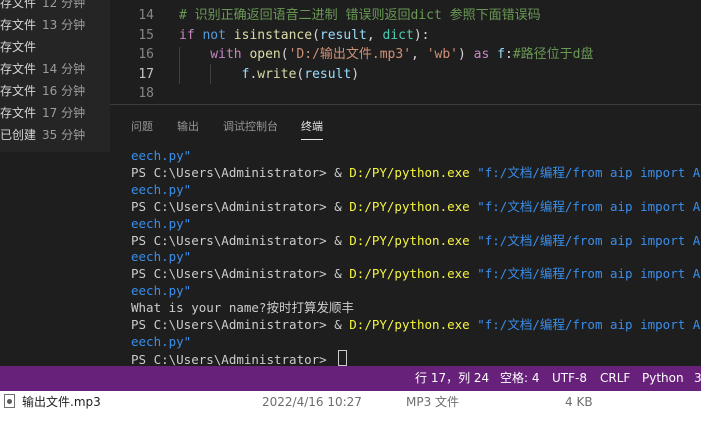 Image resolution: width=701 pixels, height=428 pixels. What do you see at coordinates (64, 113) in the screenshot?
I see `list-item-time: 17 分钟` at bounding box center [64, 113].